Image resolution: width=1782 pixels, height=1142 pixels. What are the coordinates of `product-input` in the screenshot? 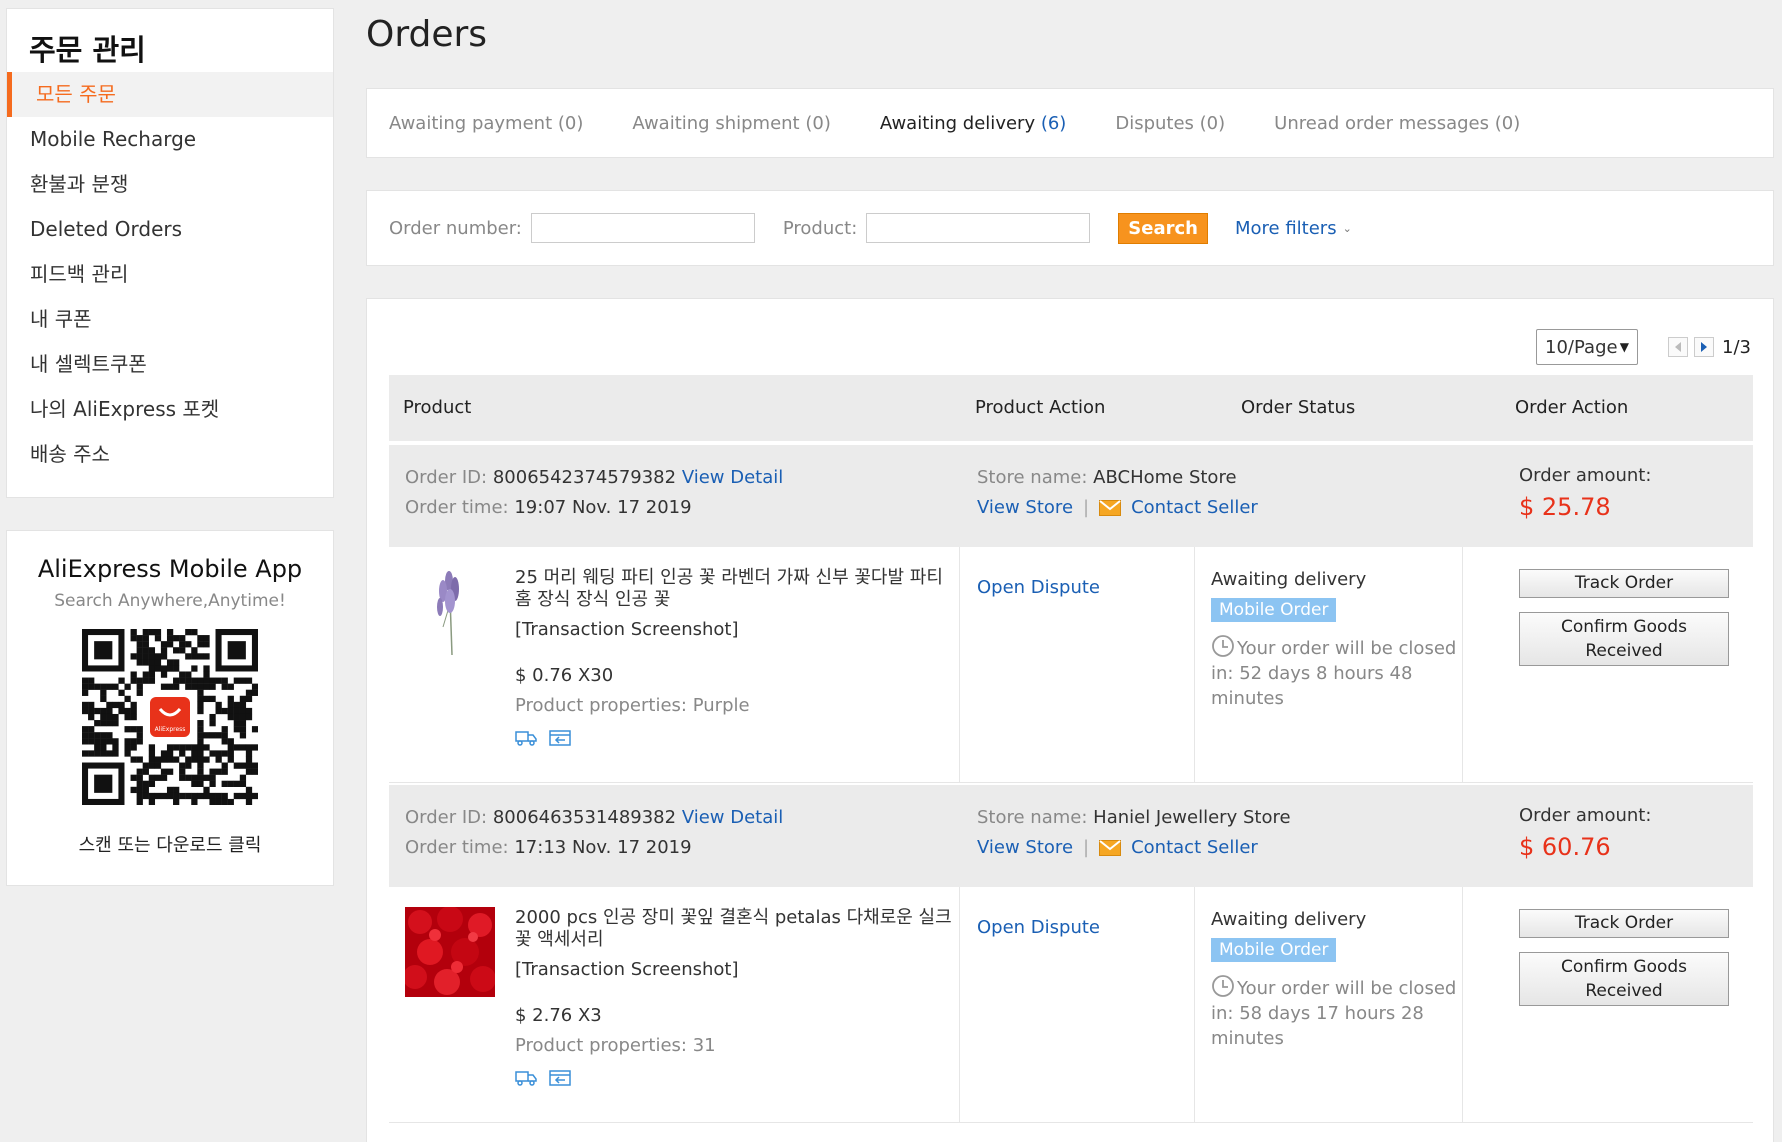 It's located at (978, 228).